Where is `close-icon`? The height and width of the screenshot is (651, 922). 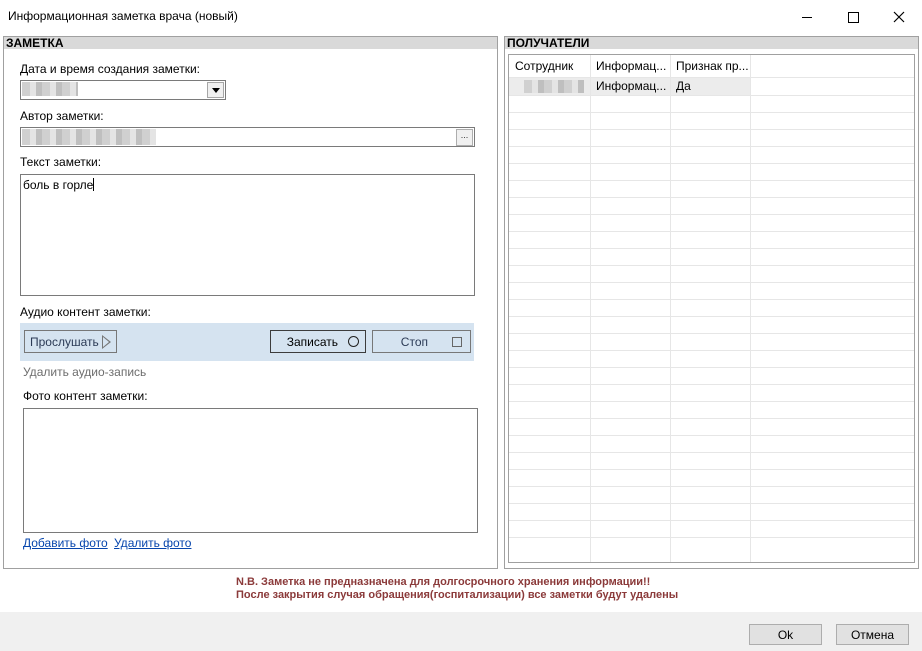
close-icon is located at coordinates (899, 17).